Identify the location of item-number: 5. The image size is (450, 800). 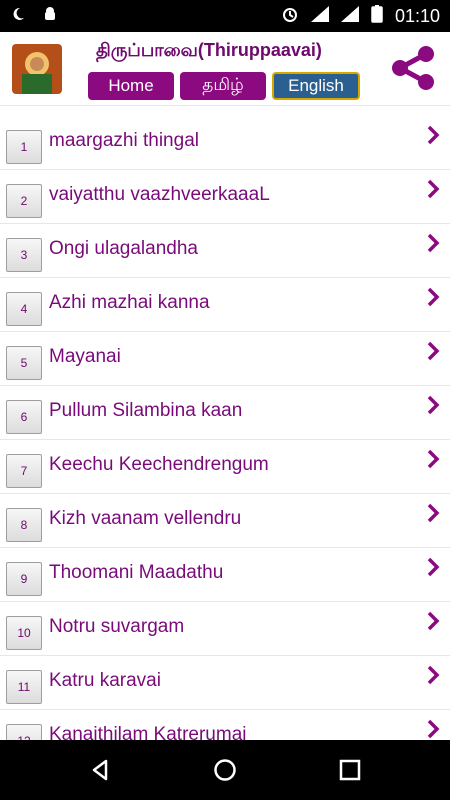
(24, 363).